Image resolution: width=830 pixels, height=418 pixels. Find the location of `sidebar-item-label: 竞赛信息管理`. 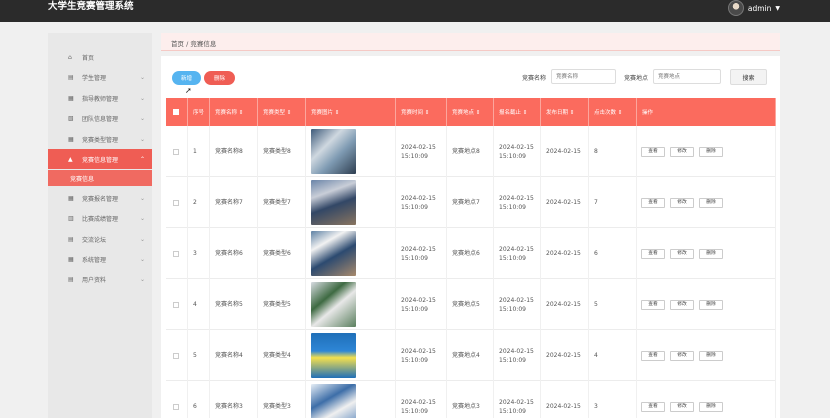

sidebar-item-label: 竞赛信息管理 is located at coordinates (100, 160).